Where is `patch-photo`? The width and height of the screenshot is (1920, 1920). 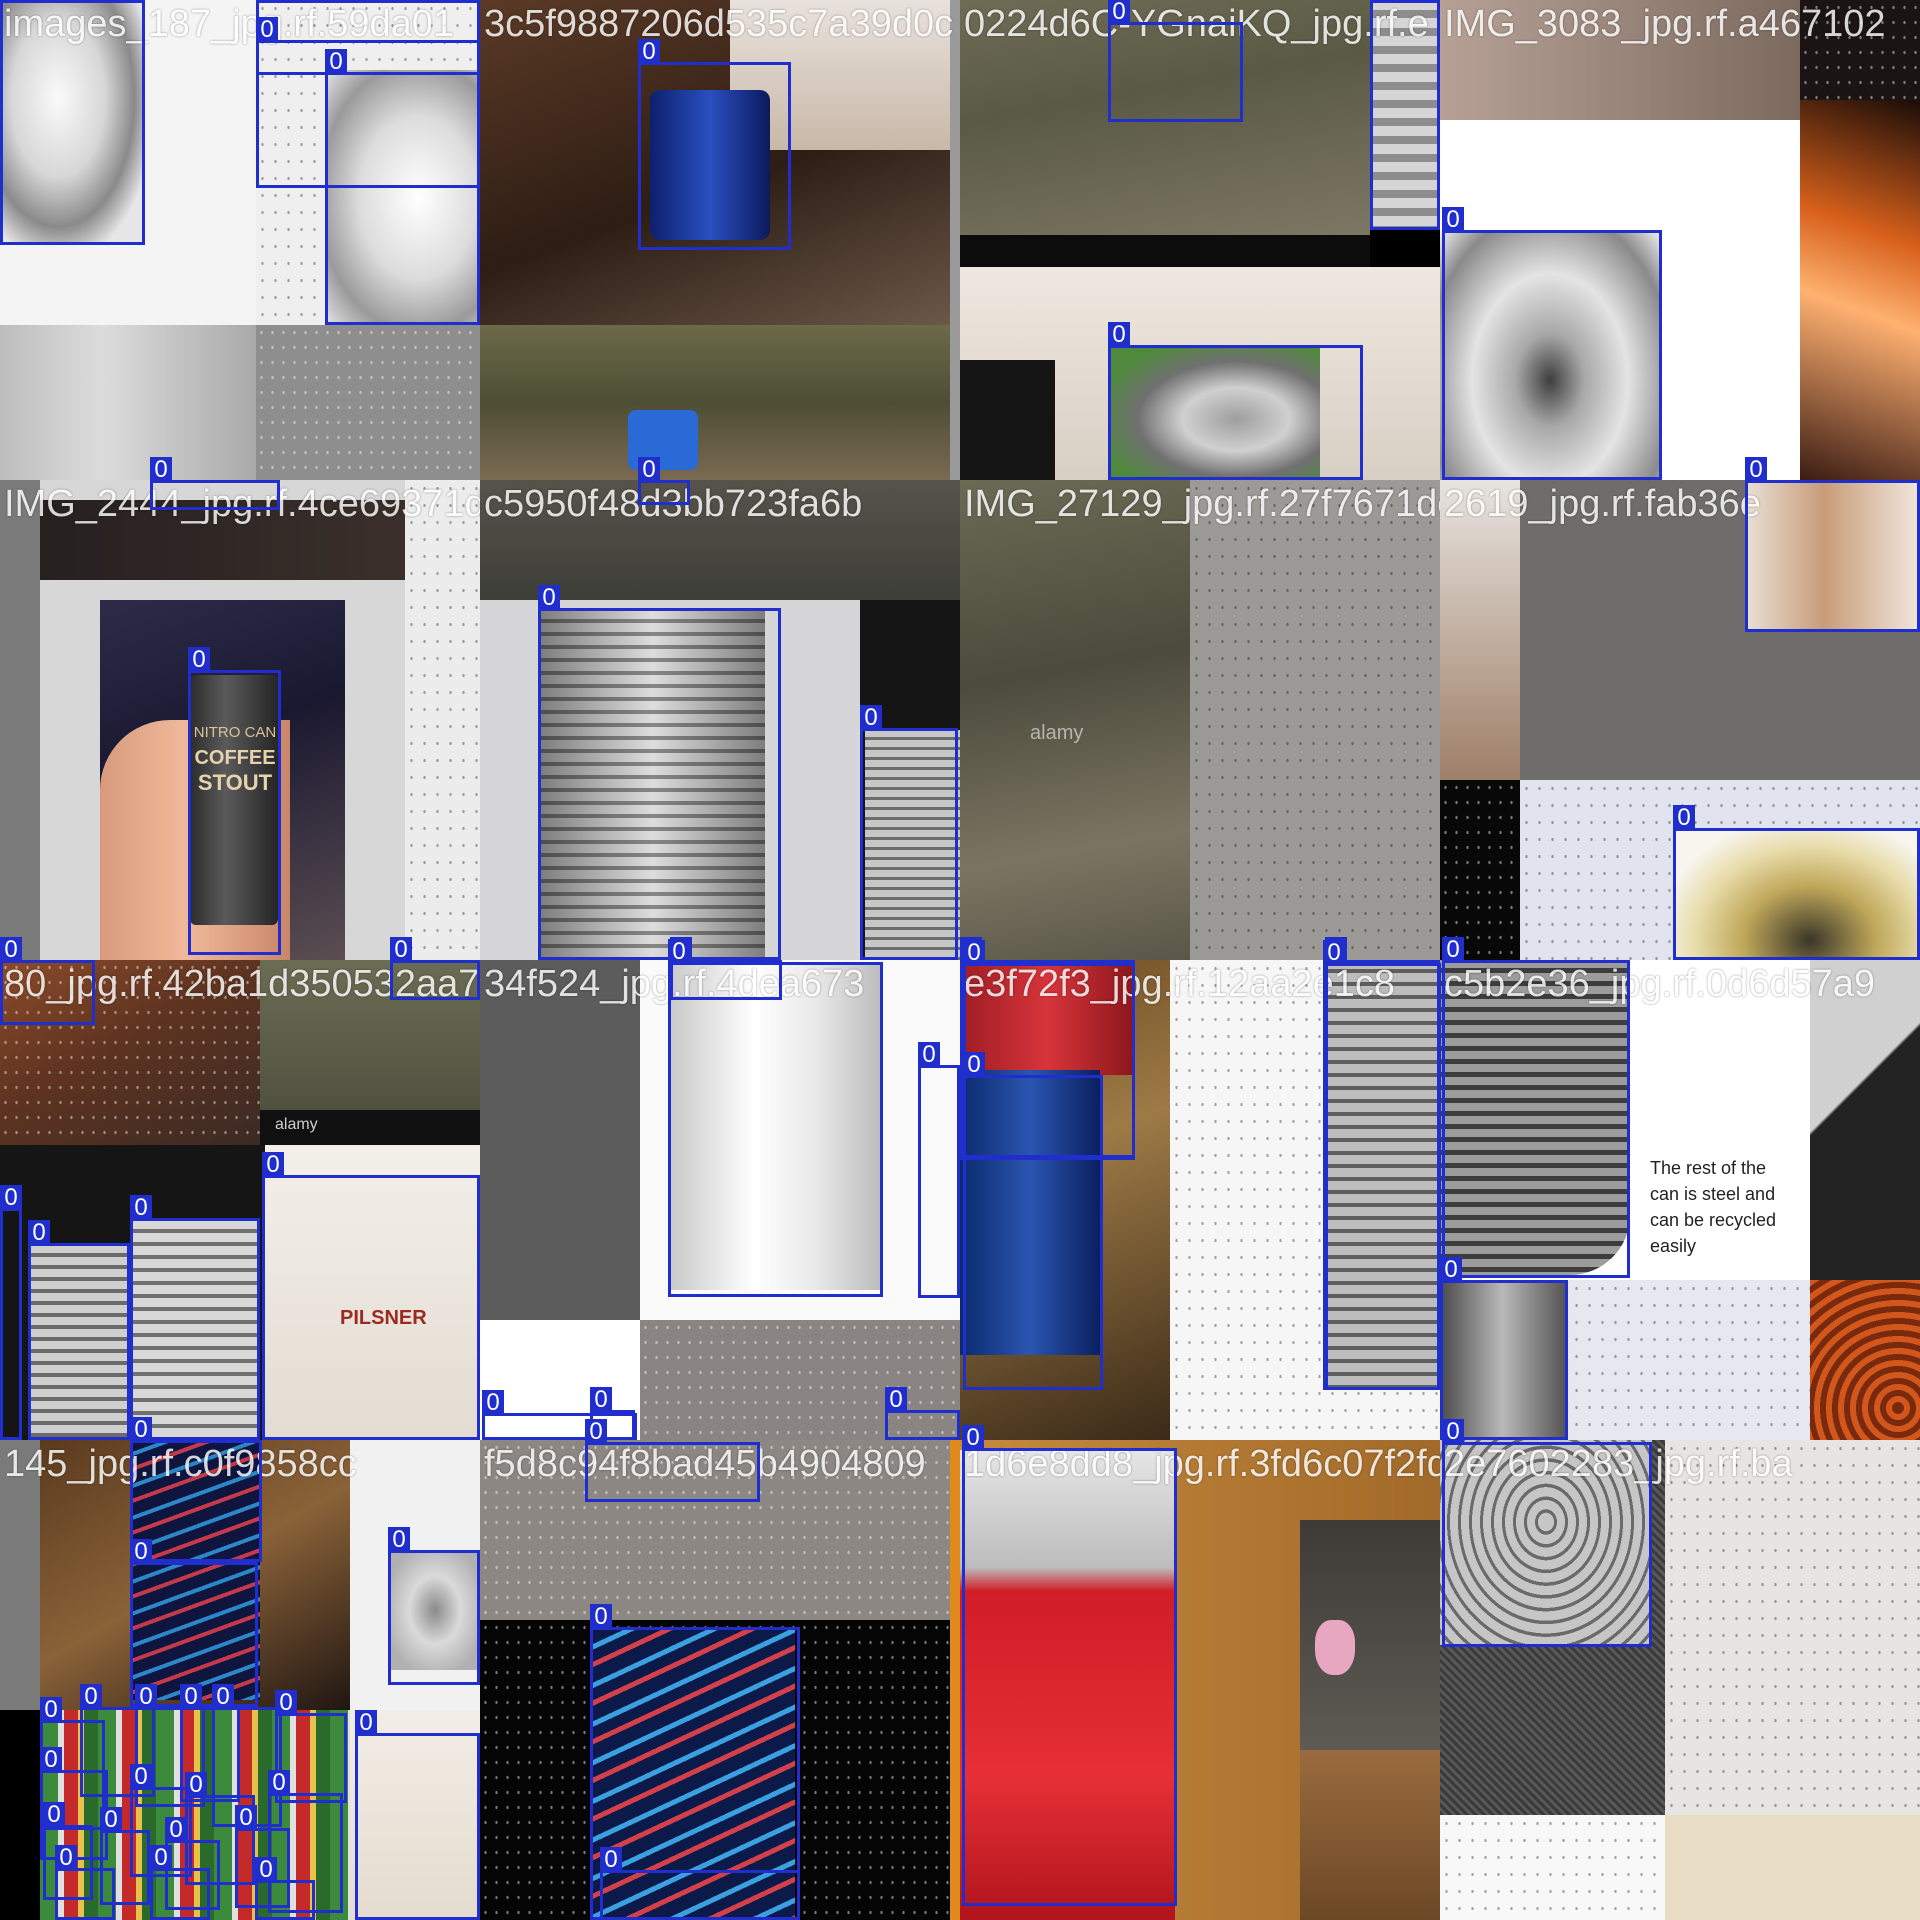
patch-photo is located at coordinates (1620, 60).